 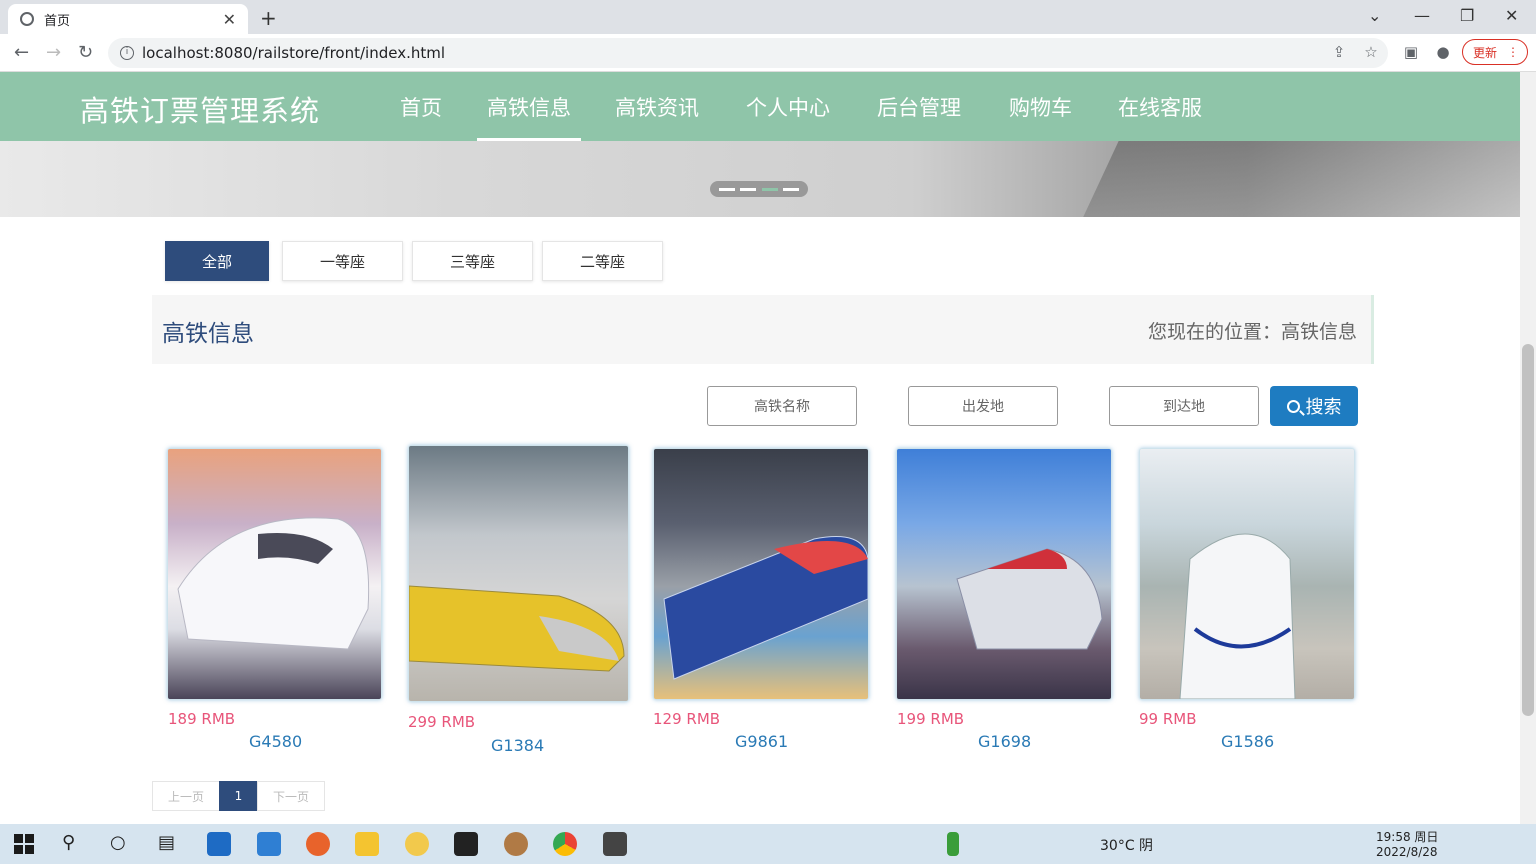 I want to click on train-price: 299 RMB, so click(x=442, y=722).